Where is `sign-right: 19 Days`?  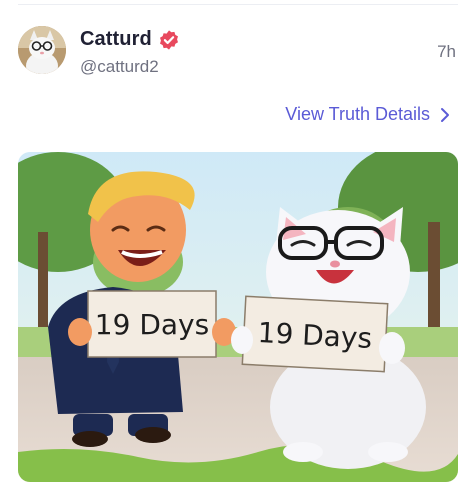
sign-right: 19 Days is located at coordinates (318, 334).